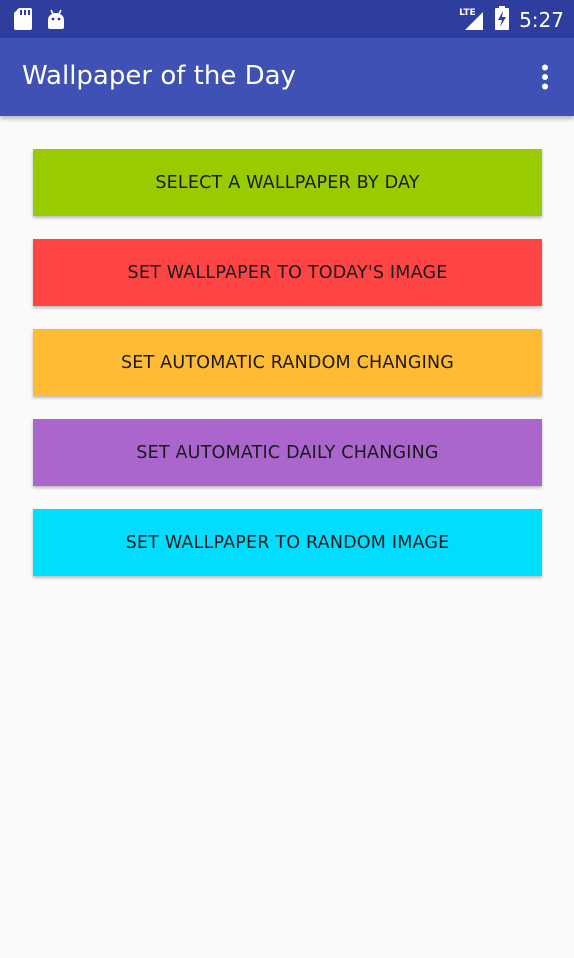 The width and height of the screenshot is (574, 958). What do you see at coordinates (56, 21) in the screenshot?
I see `android-icon` at bounding box center [56, 21].